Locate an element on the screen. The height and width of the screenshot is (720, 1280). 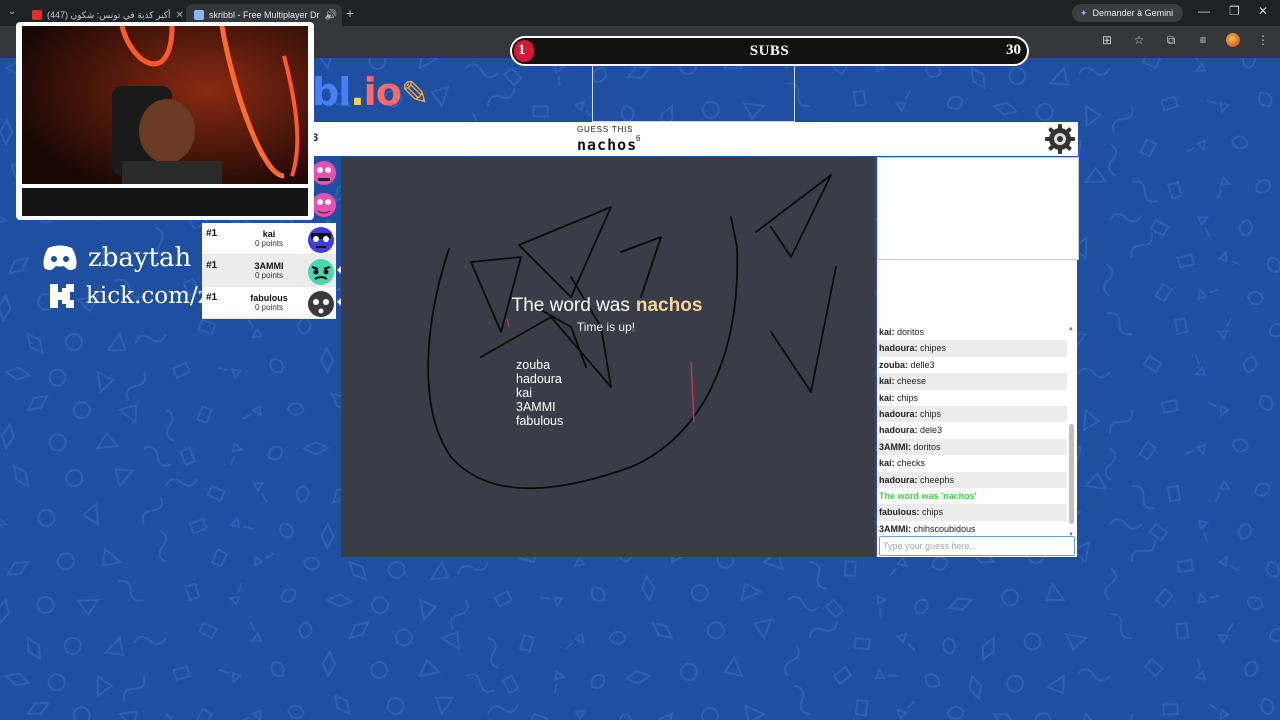
discord-icon is located at coordinates (60, 257).